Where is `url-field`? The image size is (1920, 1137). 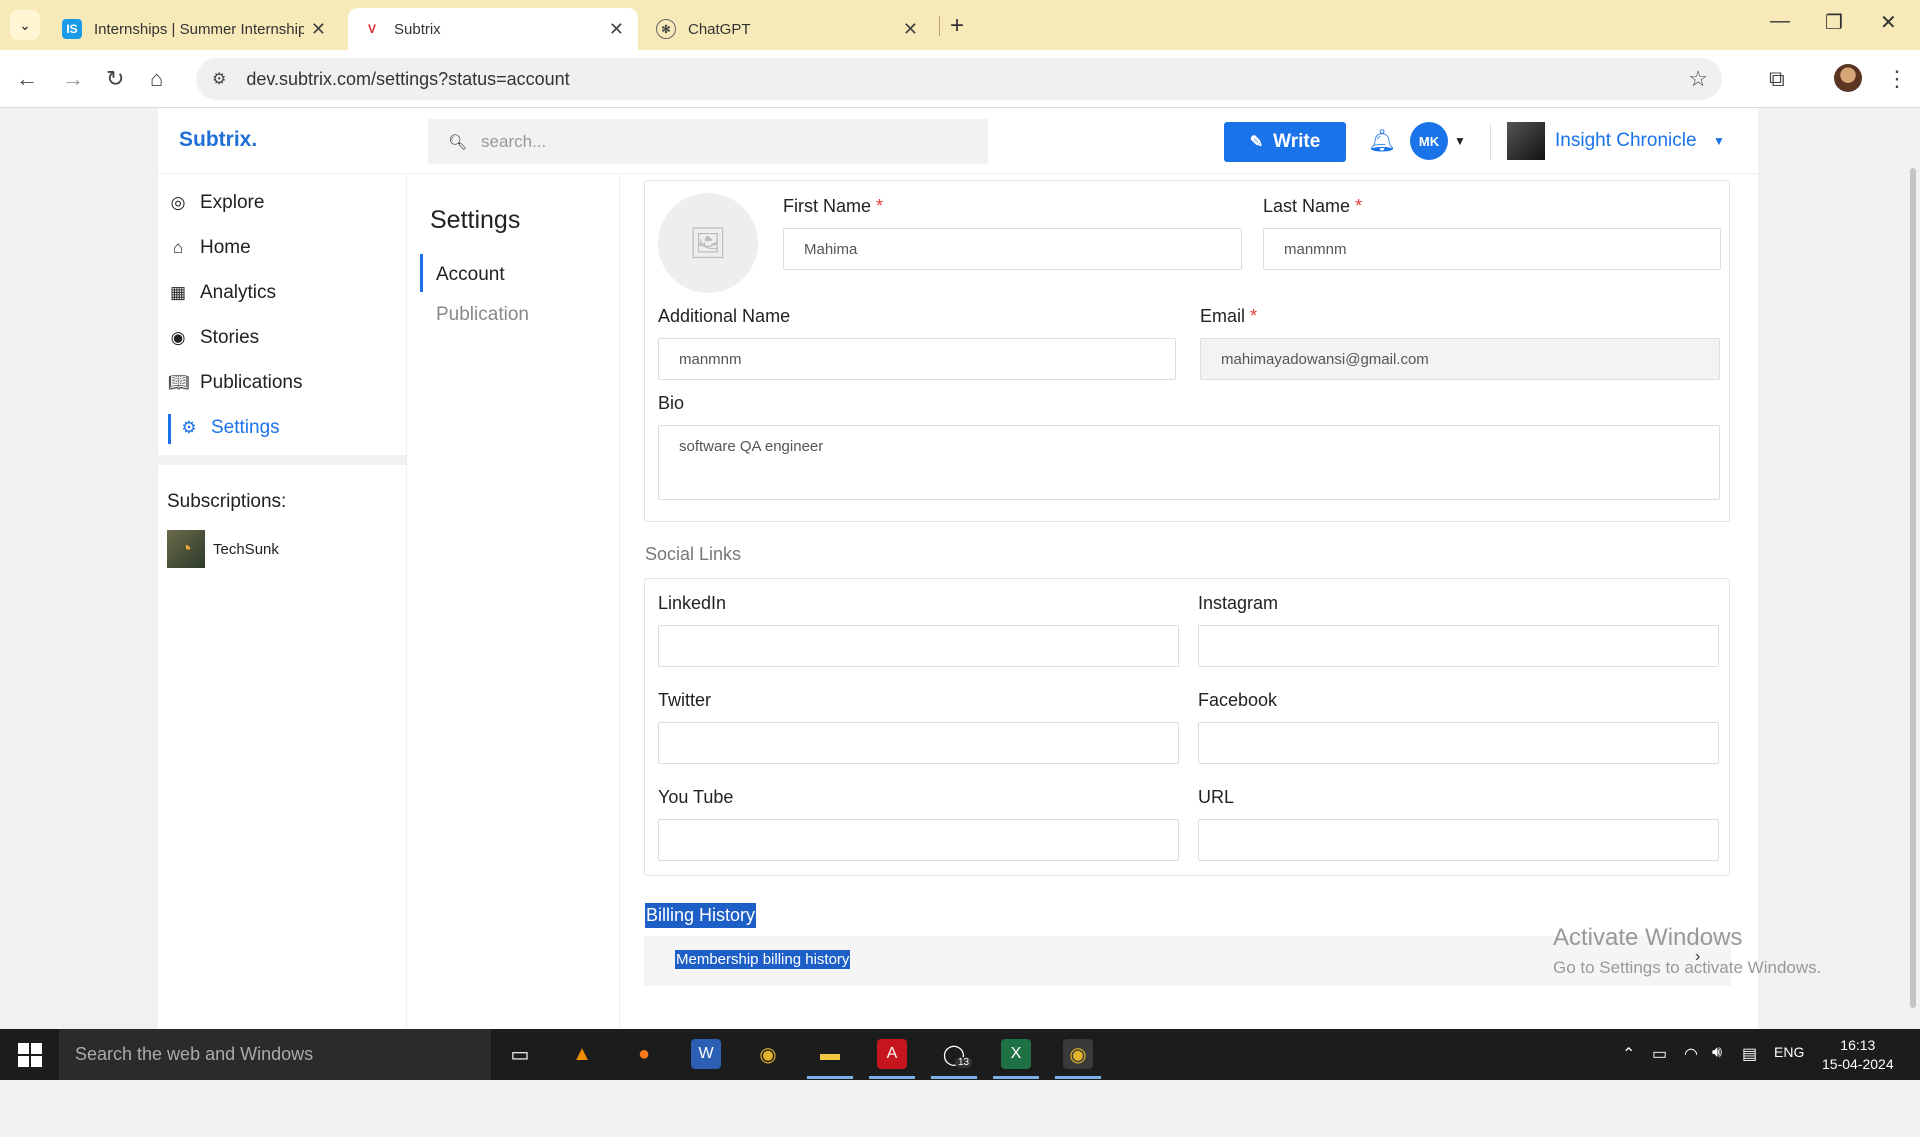
url-field is located at coordinates (1458, 840).